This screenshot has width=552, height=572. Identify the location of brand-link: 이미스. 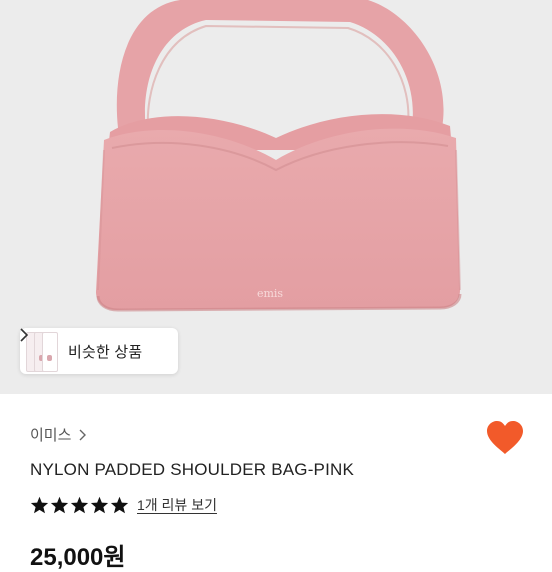
(58, 434).